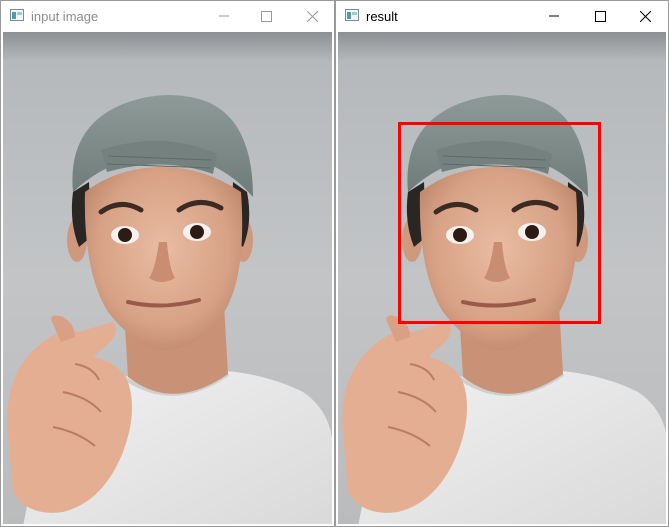 The height and width of the screenshot is (527, 669). What do you see at coordinates (167, 16) in the screenshot?
I see `title-bar: input image` at bounding box center [167, 16].